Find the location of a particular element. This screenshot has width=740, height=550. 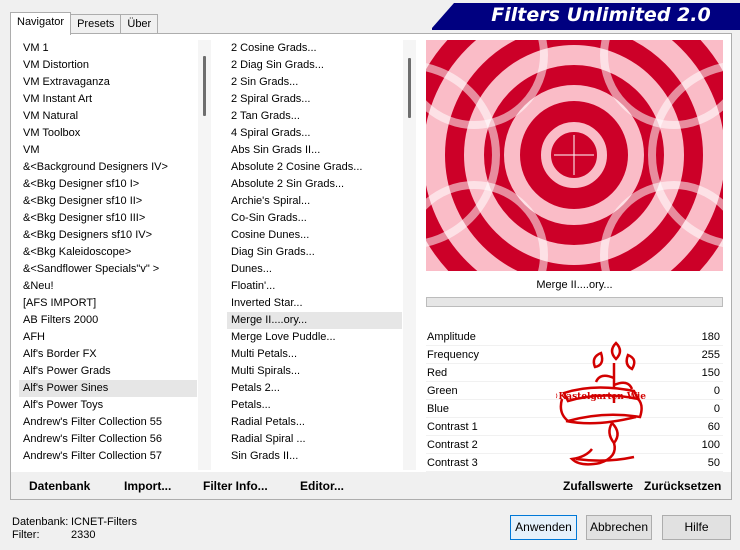

parameter-value: 50 is located at coordinates (715, 463).